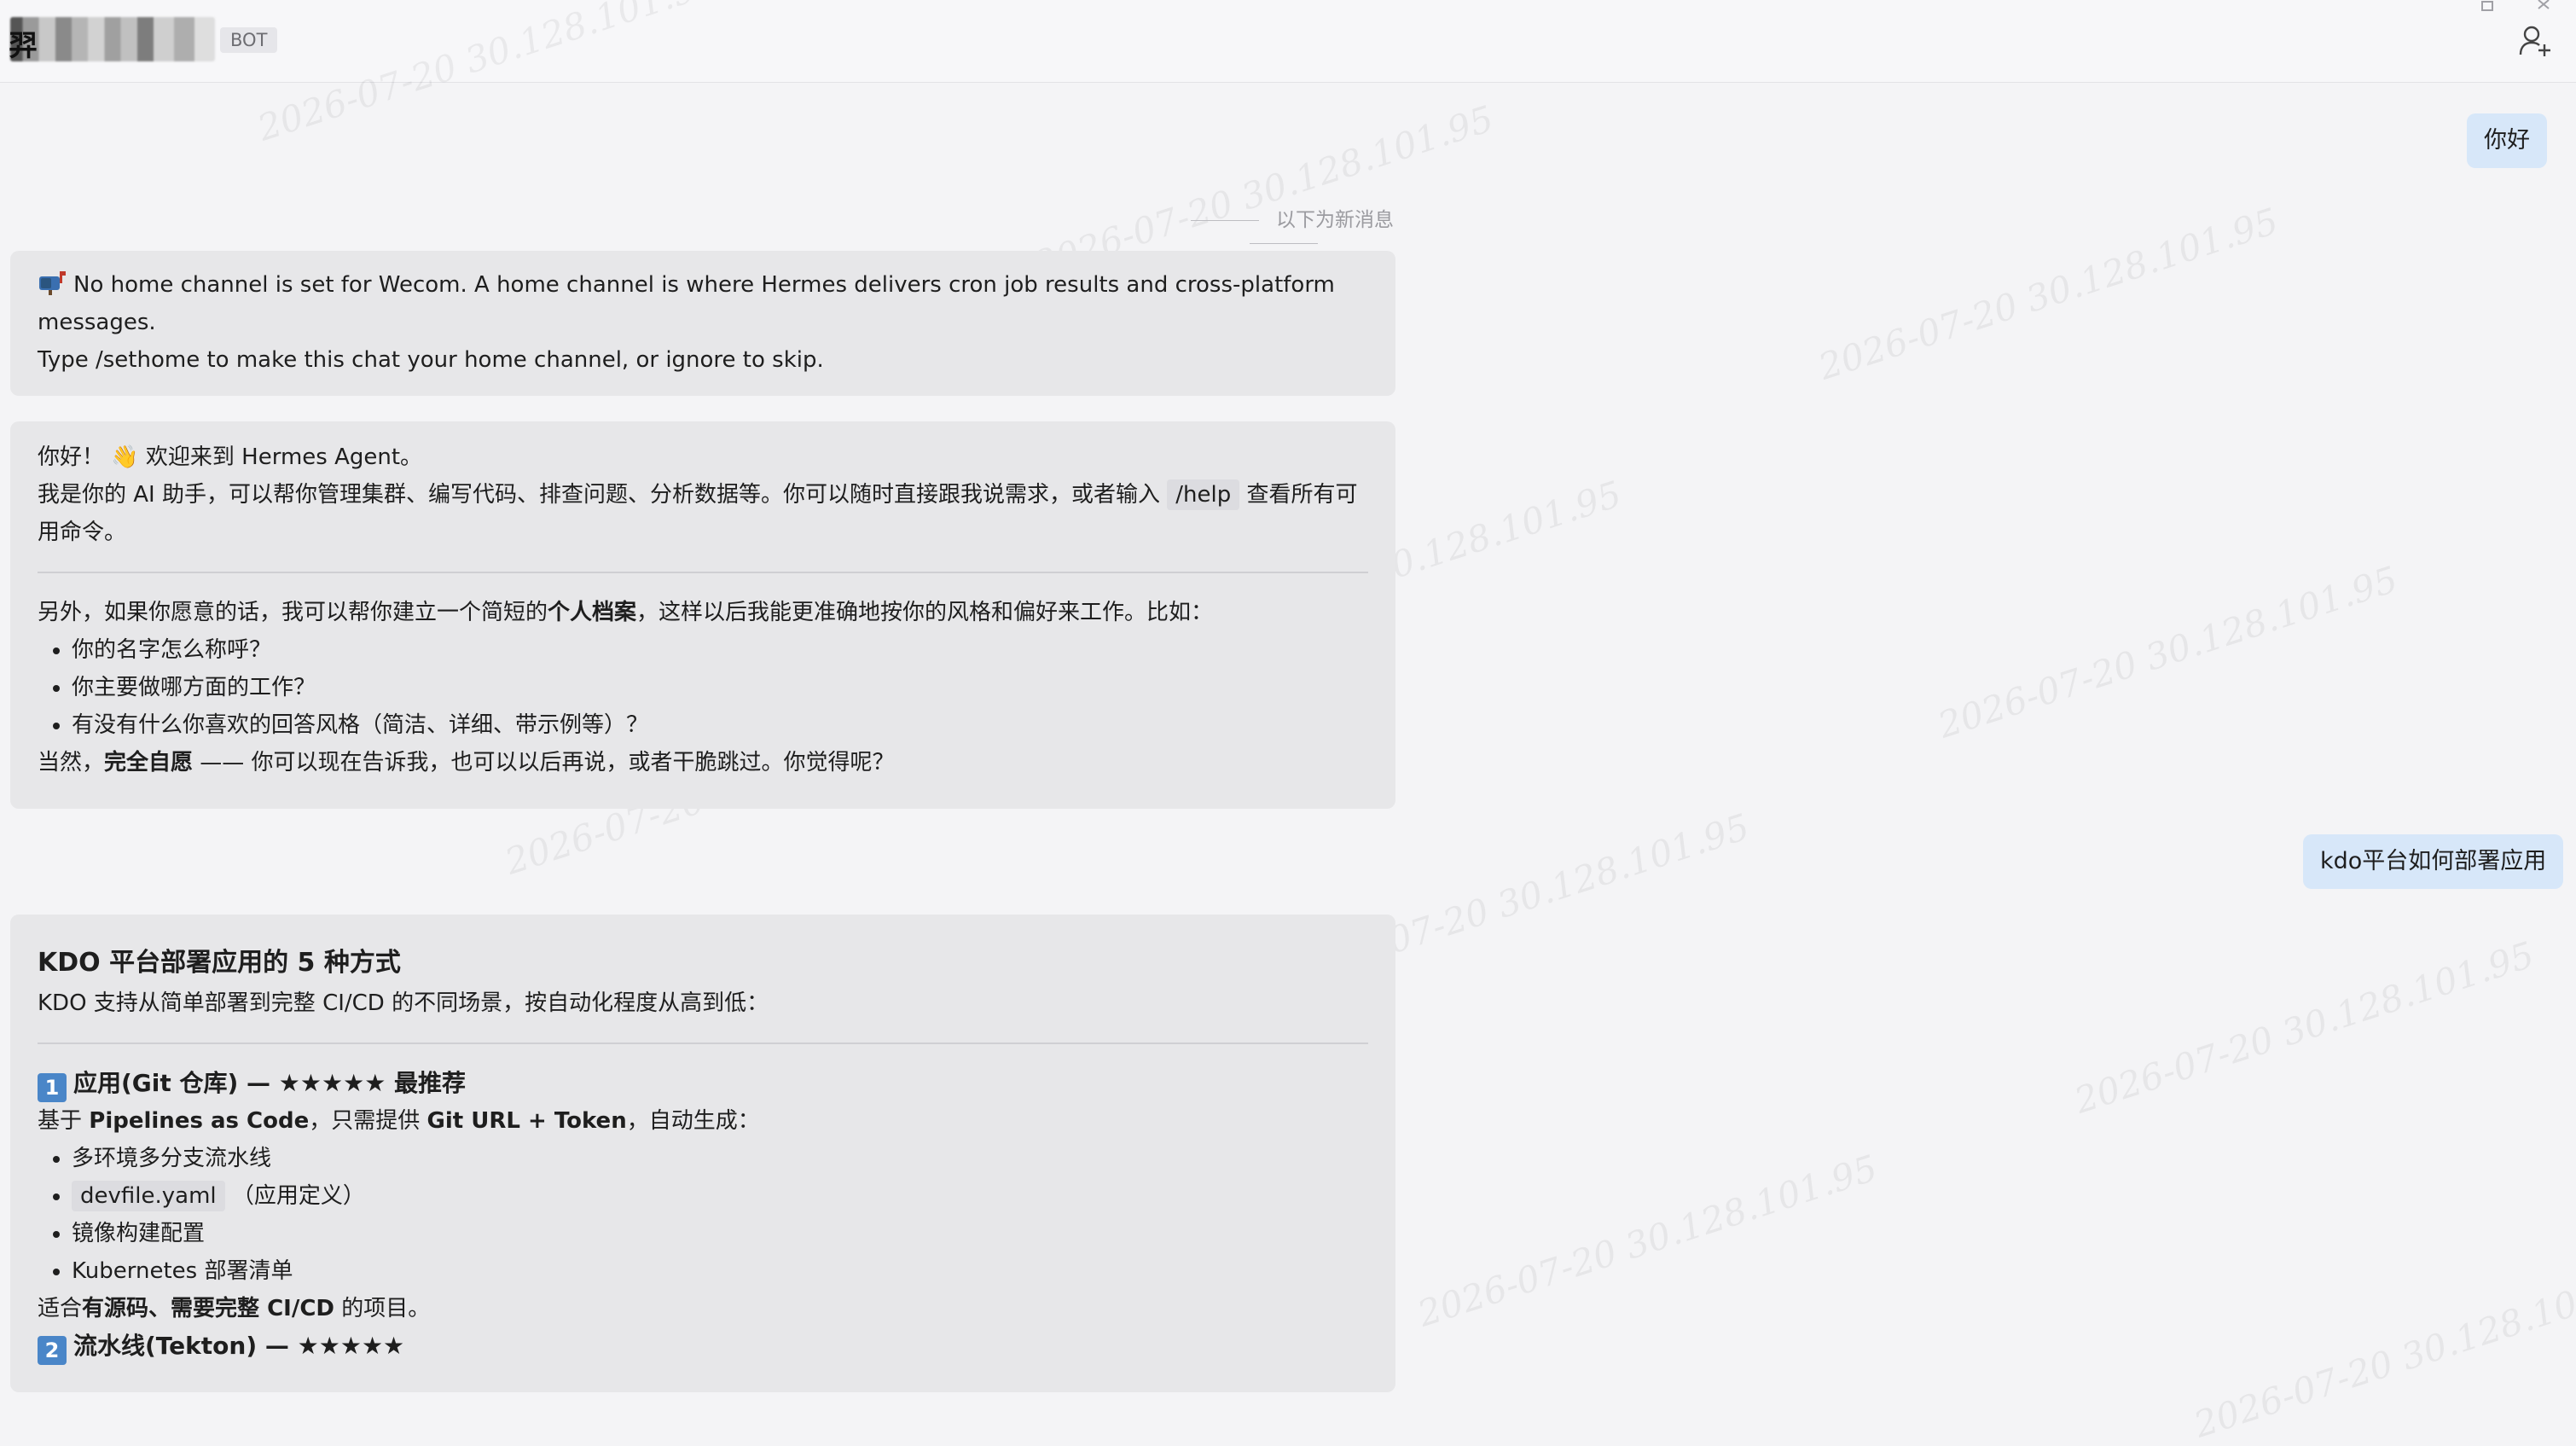 The width and height of the screenshot is (2576, 1446). I want to click on bot-badge: BOT, so click(249, 40).